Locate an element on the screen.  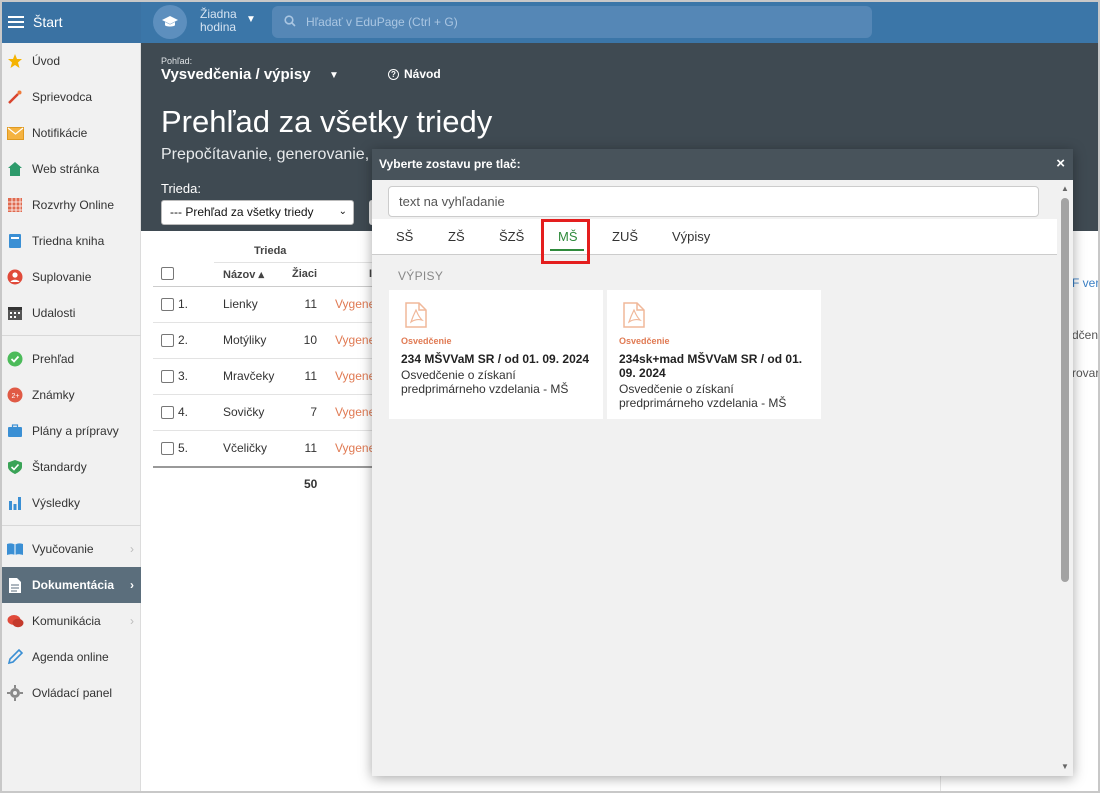
sidebar-item-znamky: 2+ Známky is located at coordinates (70, 395).